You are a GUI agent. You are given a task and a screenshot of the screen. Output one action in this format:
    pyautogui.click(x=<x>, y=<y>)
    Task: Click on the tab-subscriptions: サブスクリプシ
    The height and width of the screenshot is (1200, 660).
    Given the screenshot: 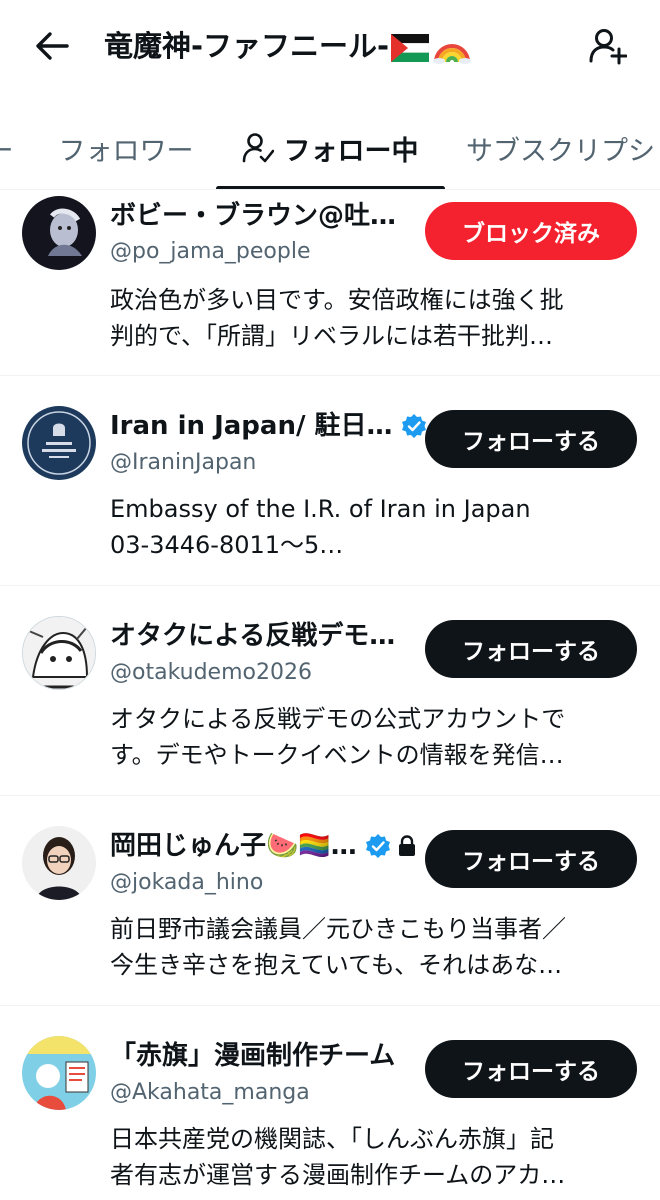 What is the action you would take?
    pyautogui.click(x=563, y=148)
    